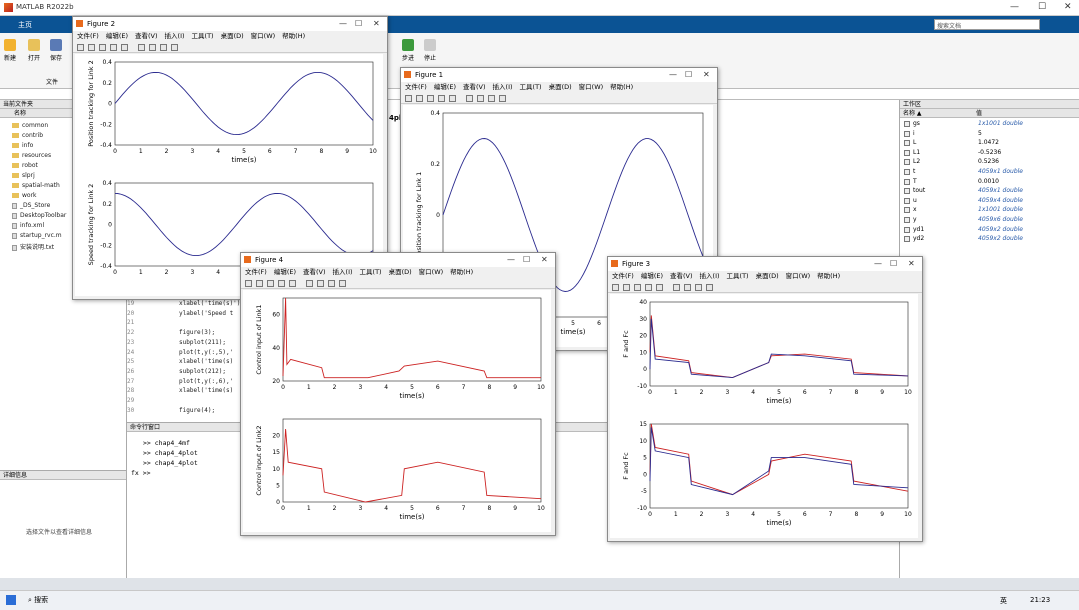  What do you see at coordinates (25, 25) in the screenshot?
I see `tab-home: 主页` at bounding box center [25, 25].